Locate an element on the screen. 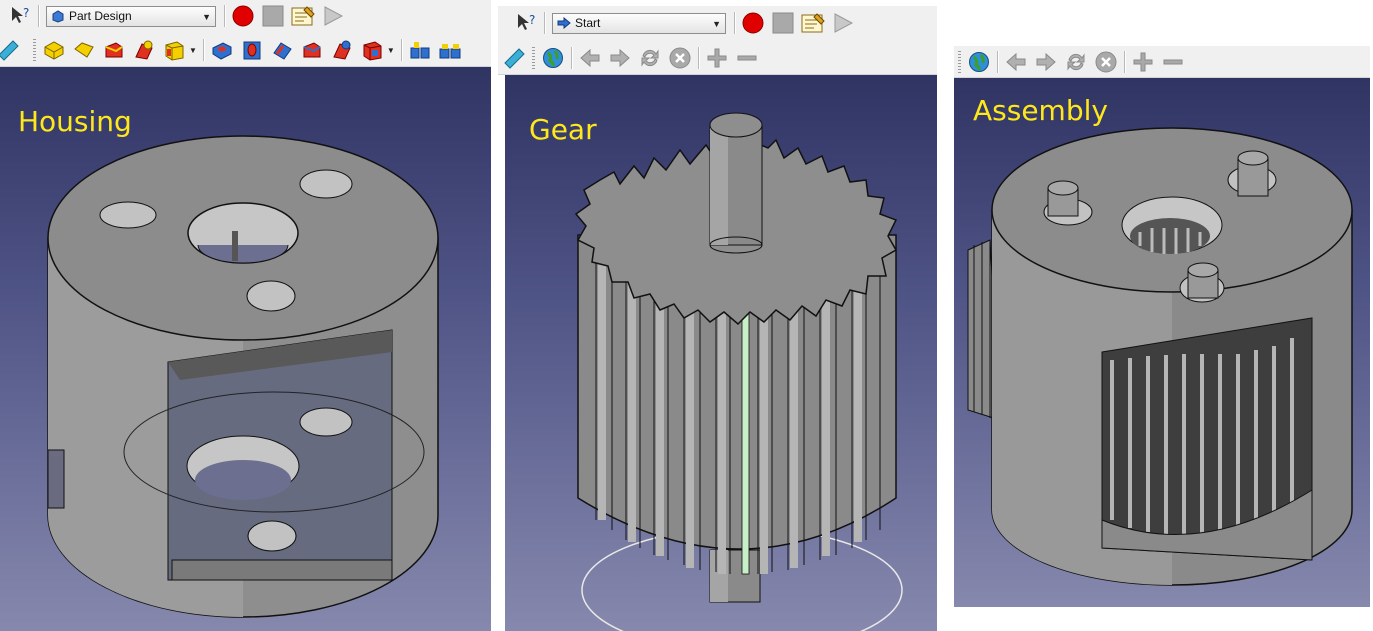 The width and height of the screenshot is (1373, 631). subtractive-primitive-icon is located at coordinates (372, 50).